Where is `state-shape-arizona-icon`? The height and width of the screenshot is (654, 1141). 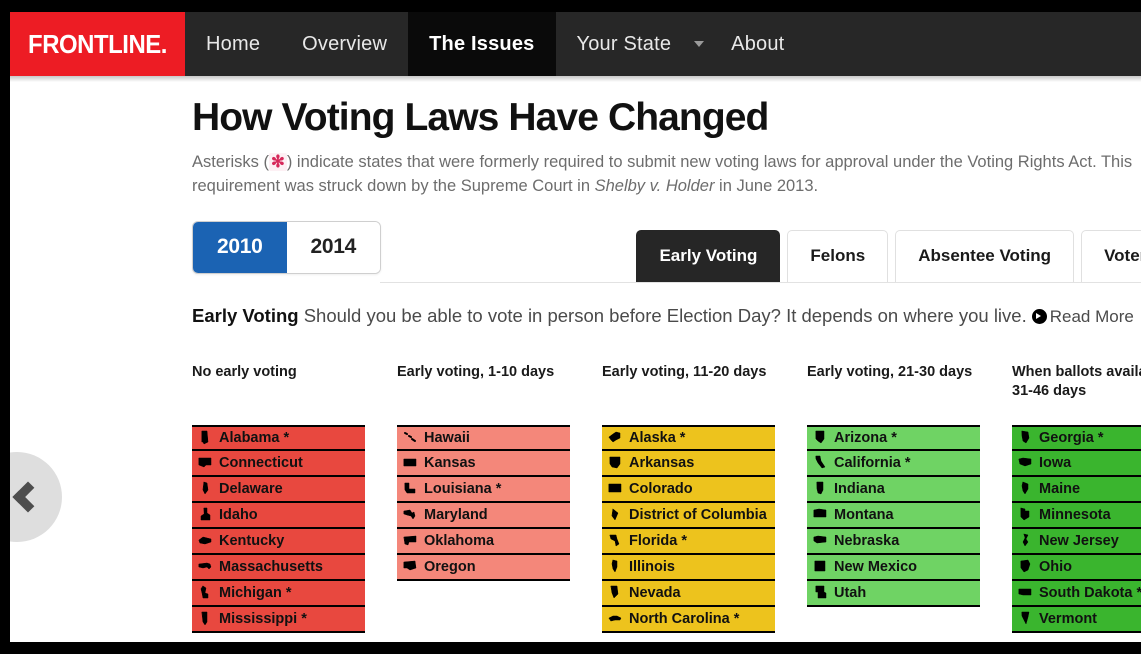 state-shape-arizona-icon is located at coordinates (820, 437).